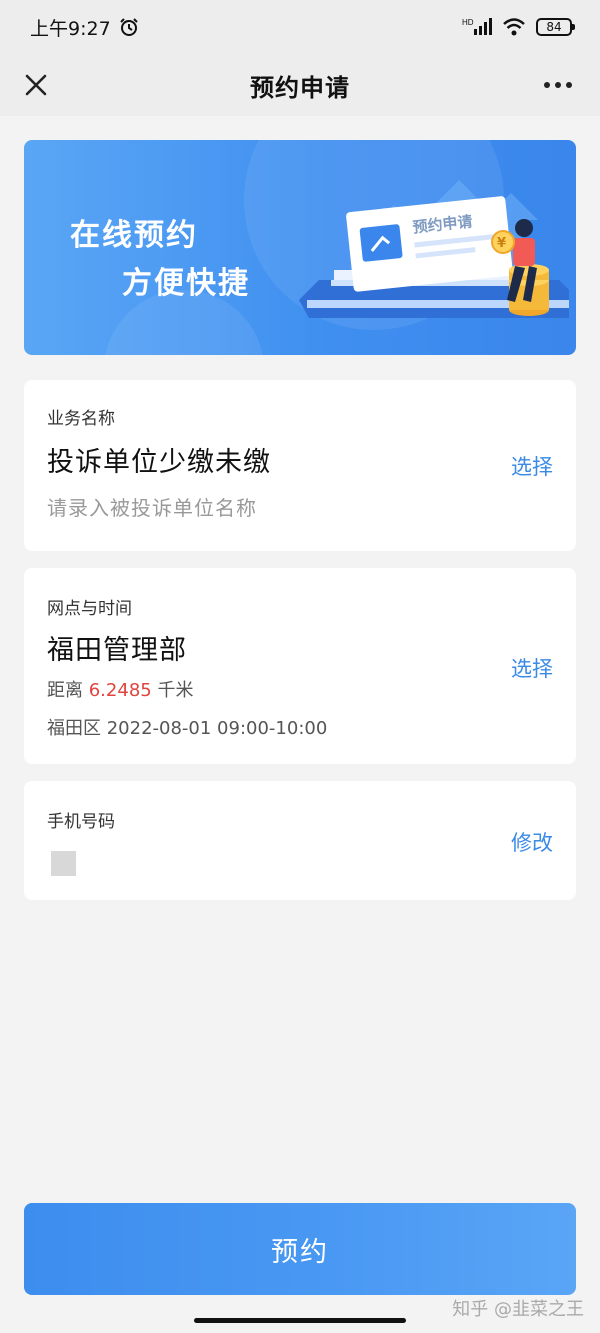 The image size is (600, 1333). I want to click on status-right: HD 84, so click(518, 27).